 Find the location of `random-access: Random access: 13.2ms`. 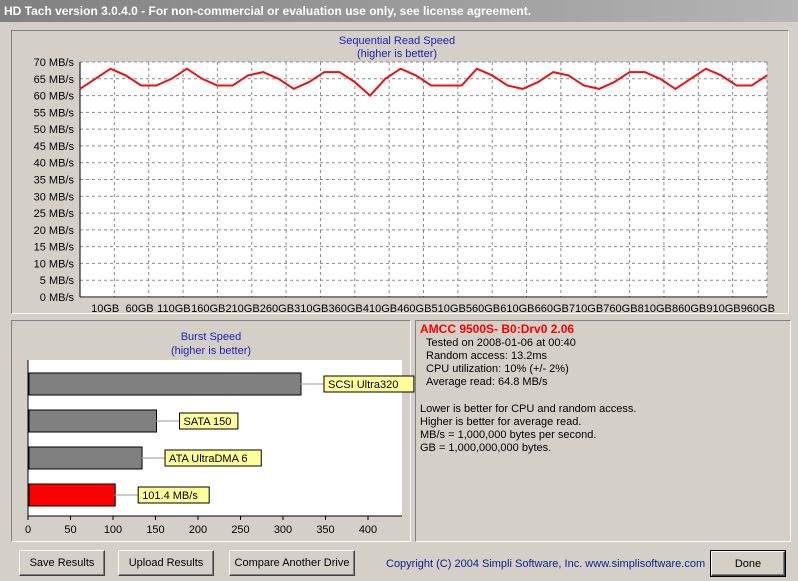

random-access: Random access: 13.2ms is located at coordinates (487, 356).